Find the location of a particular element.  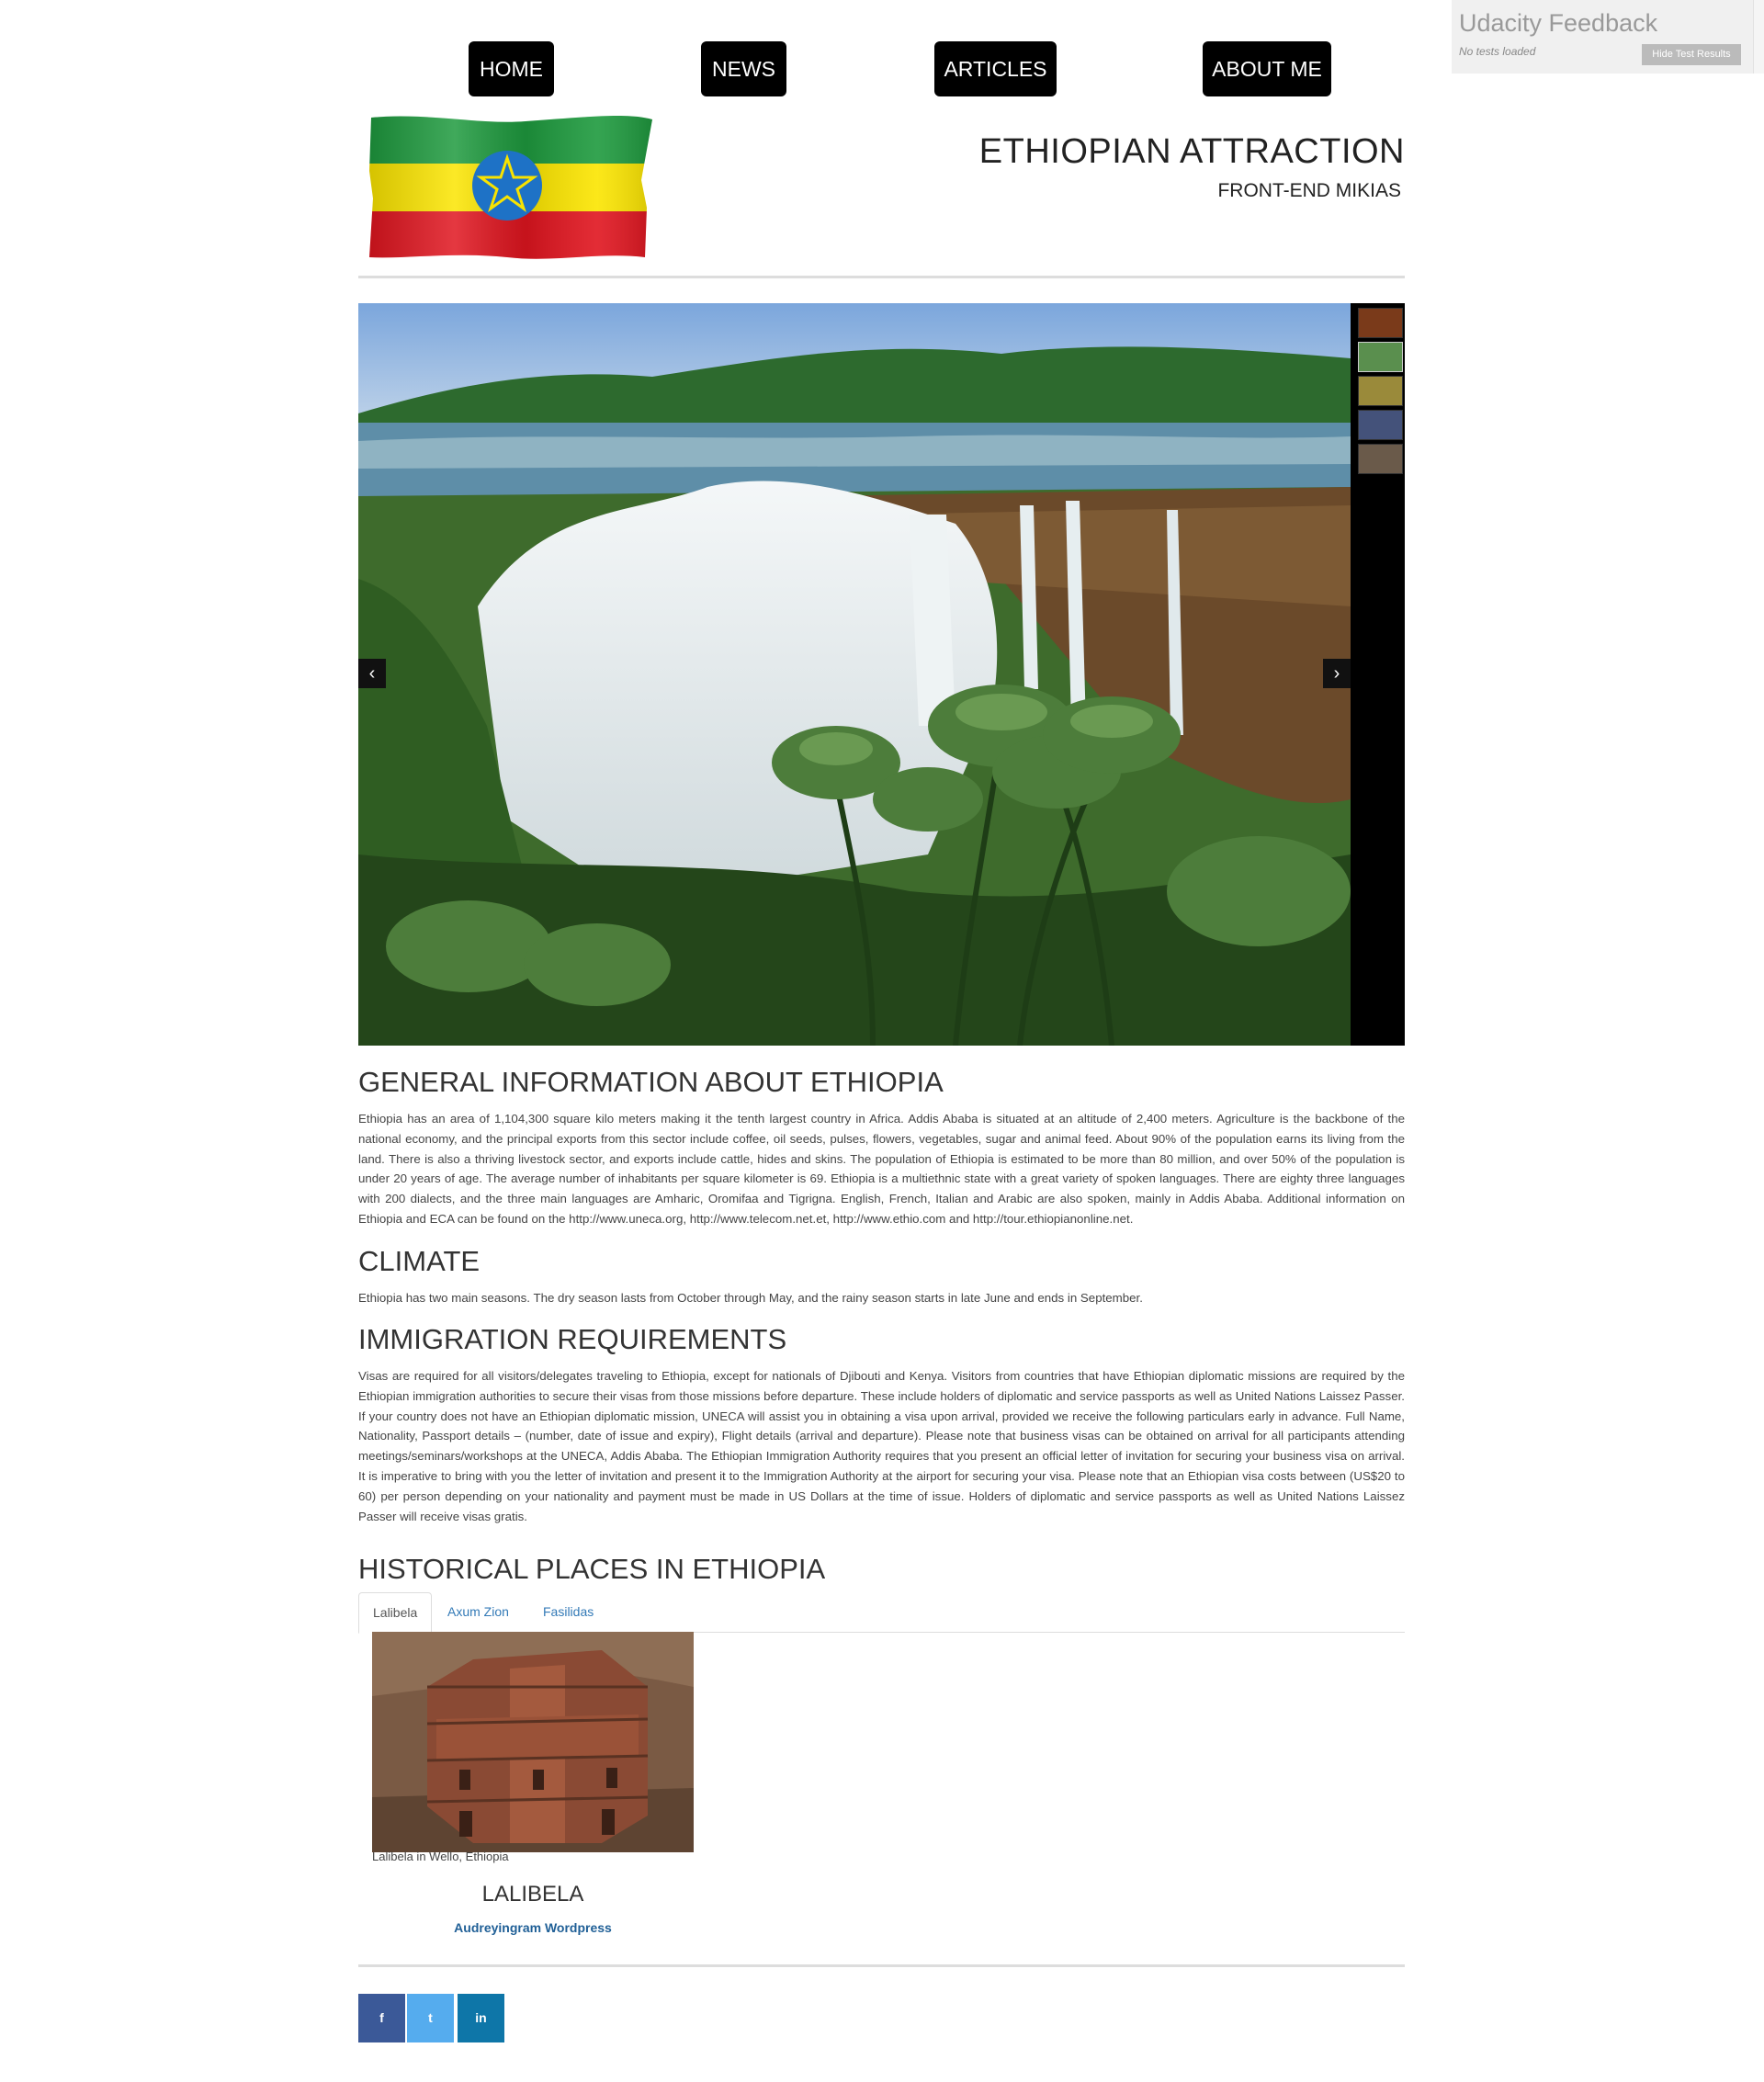

general-info-heading: GENERAL INFORMATION ABOUT ETHIOPIA is located at coordinates (651, 1082).